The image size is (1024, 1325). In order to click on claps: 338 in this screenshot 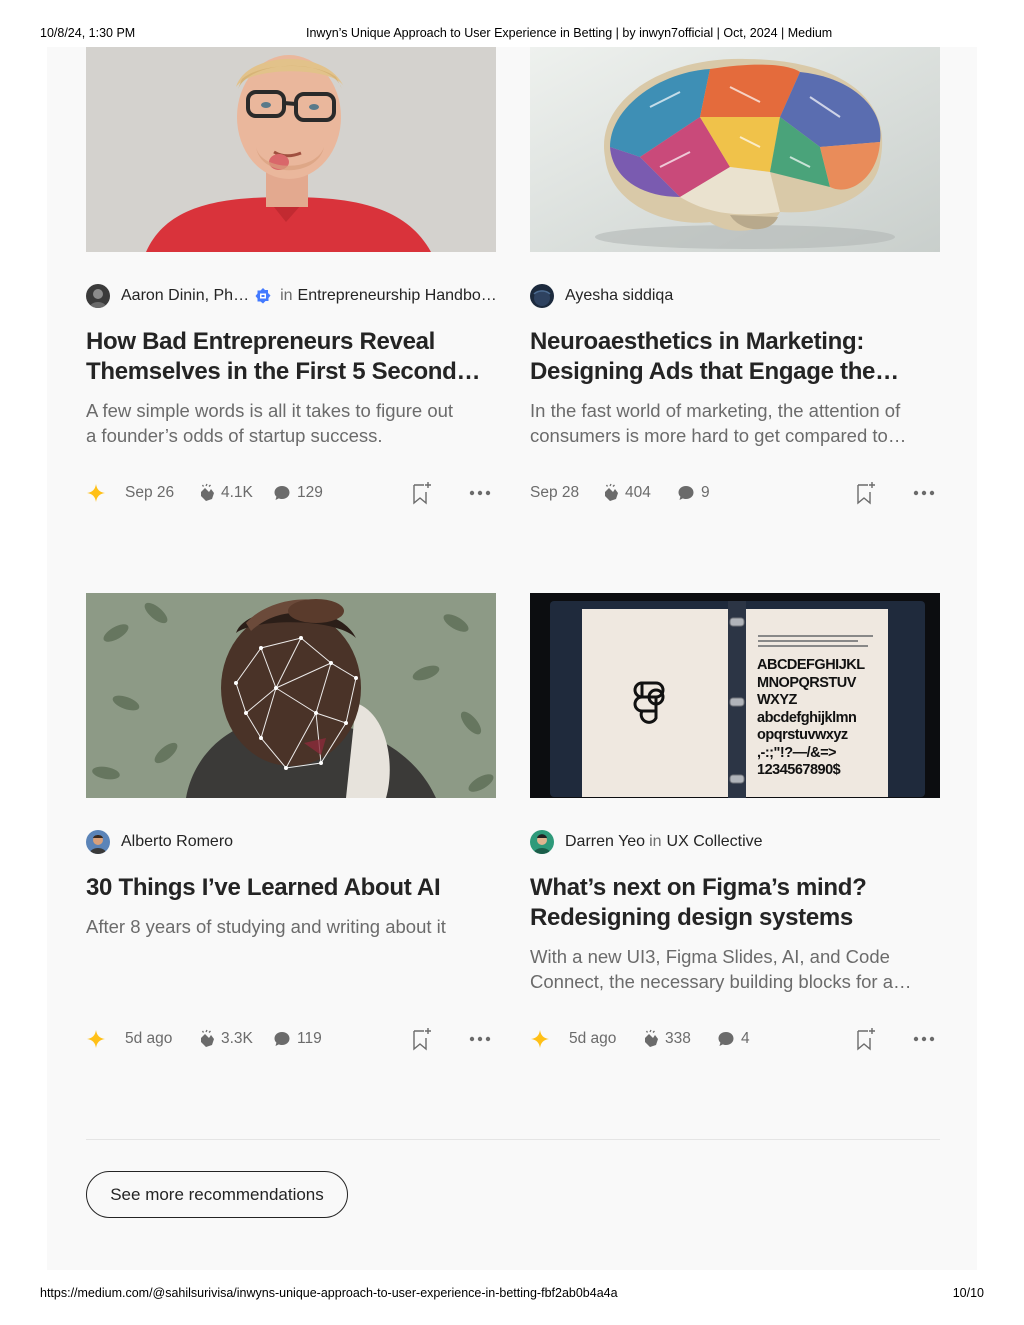, I will do `click(666, 1039)`.